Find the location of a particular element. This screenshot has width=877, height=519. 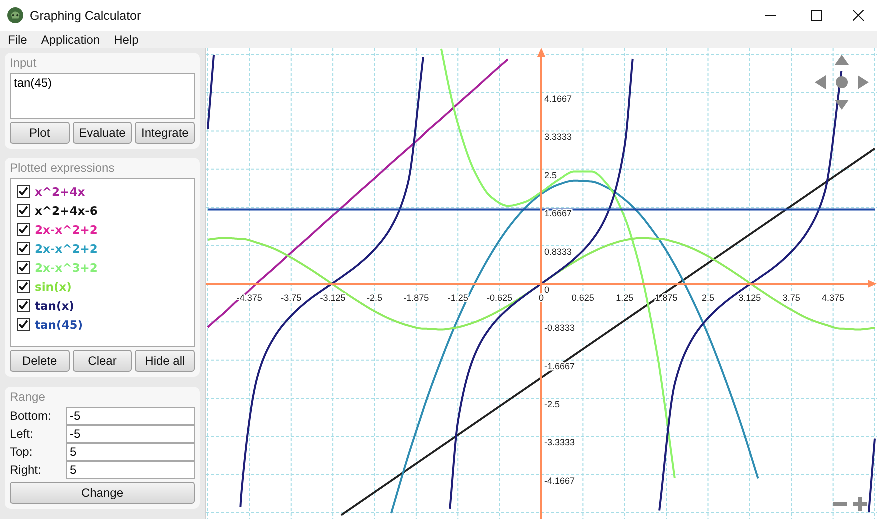

maximize-icon is located at coordinates (816, 15).